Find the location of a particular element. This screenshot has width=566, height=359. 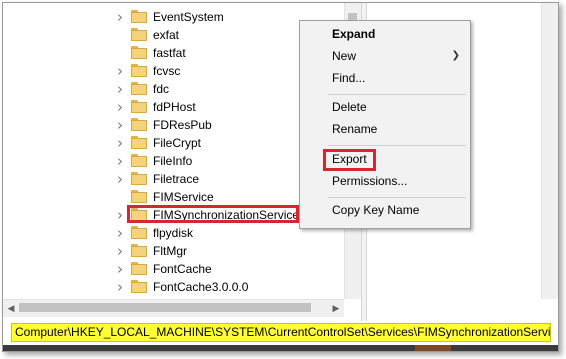

tree-item-label: FileCrypt is located at coordinates (177, 143).